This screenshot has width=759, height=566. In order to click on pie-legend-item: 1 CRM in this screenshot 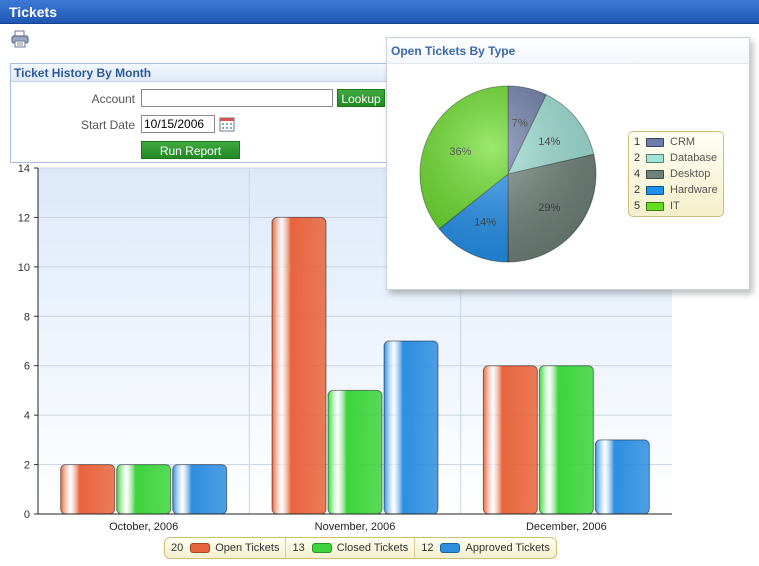, I will do `click(676, 142)`.